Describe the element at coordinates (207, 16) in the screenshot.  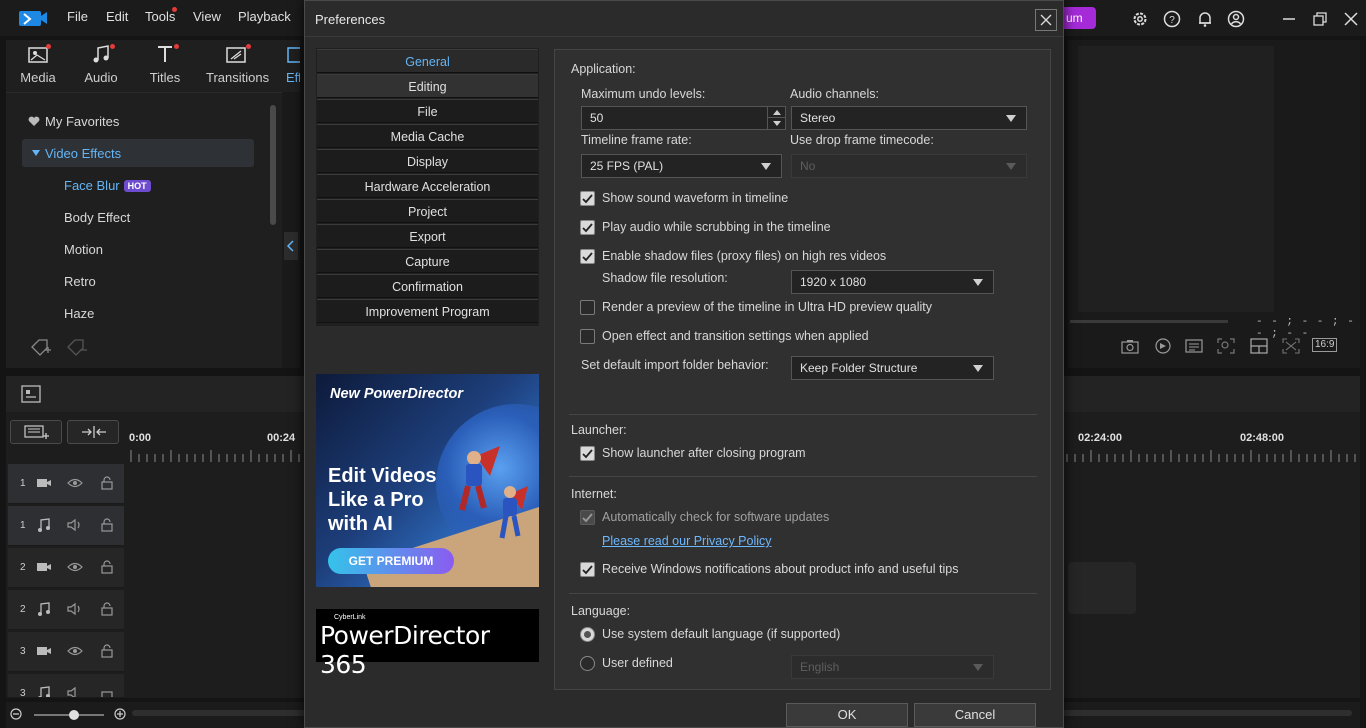
I see `menu-view: View` at that location.